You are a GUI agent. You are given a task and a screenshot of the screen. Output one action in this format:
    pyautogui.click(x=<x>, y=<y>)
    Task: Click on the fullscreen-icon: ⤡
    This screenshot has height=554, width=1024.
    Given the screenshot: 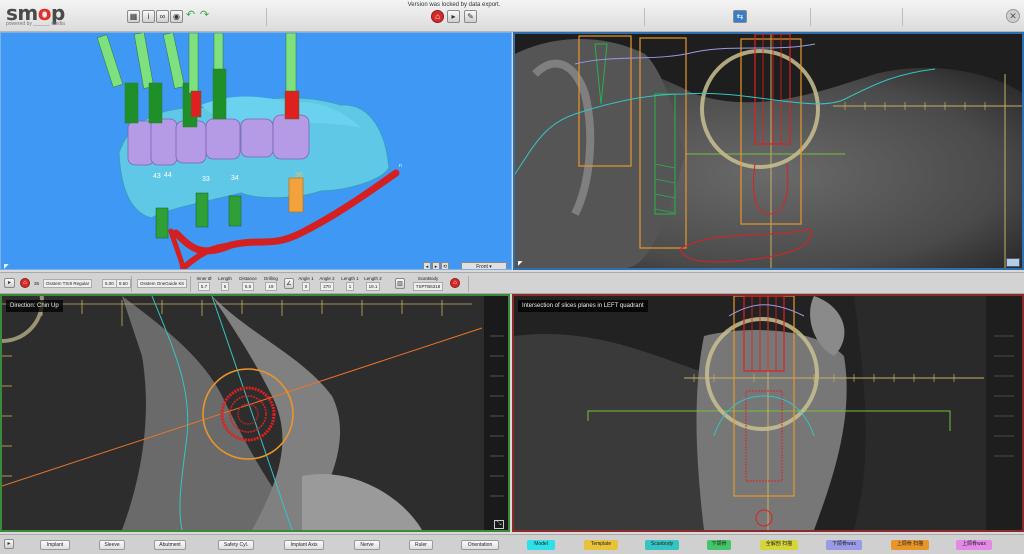 What is the action you would take?
    pyautogui.click(x=499, y=524)
    